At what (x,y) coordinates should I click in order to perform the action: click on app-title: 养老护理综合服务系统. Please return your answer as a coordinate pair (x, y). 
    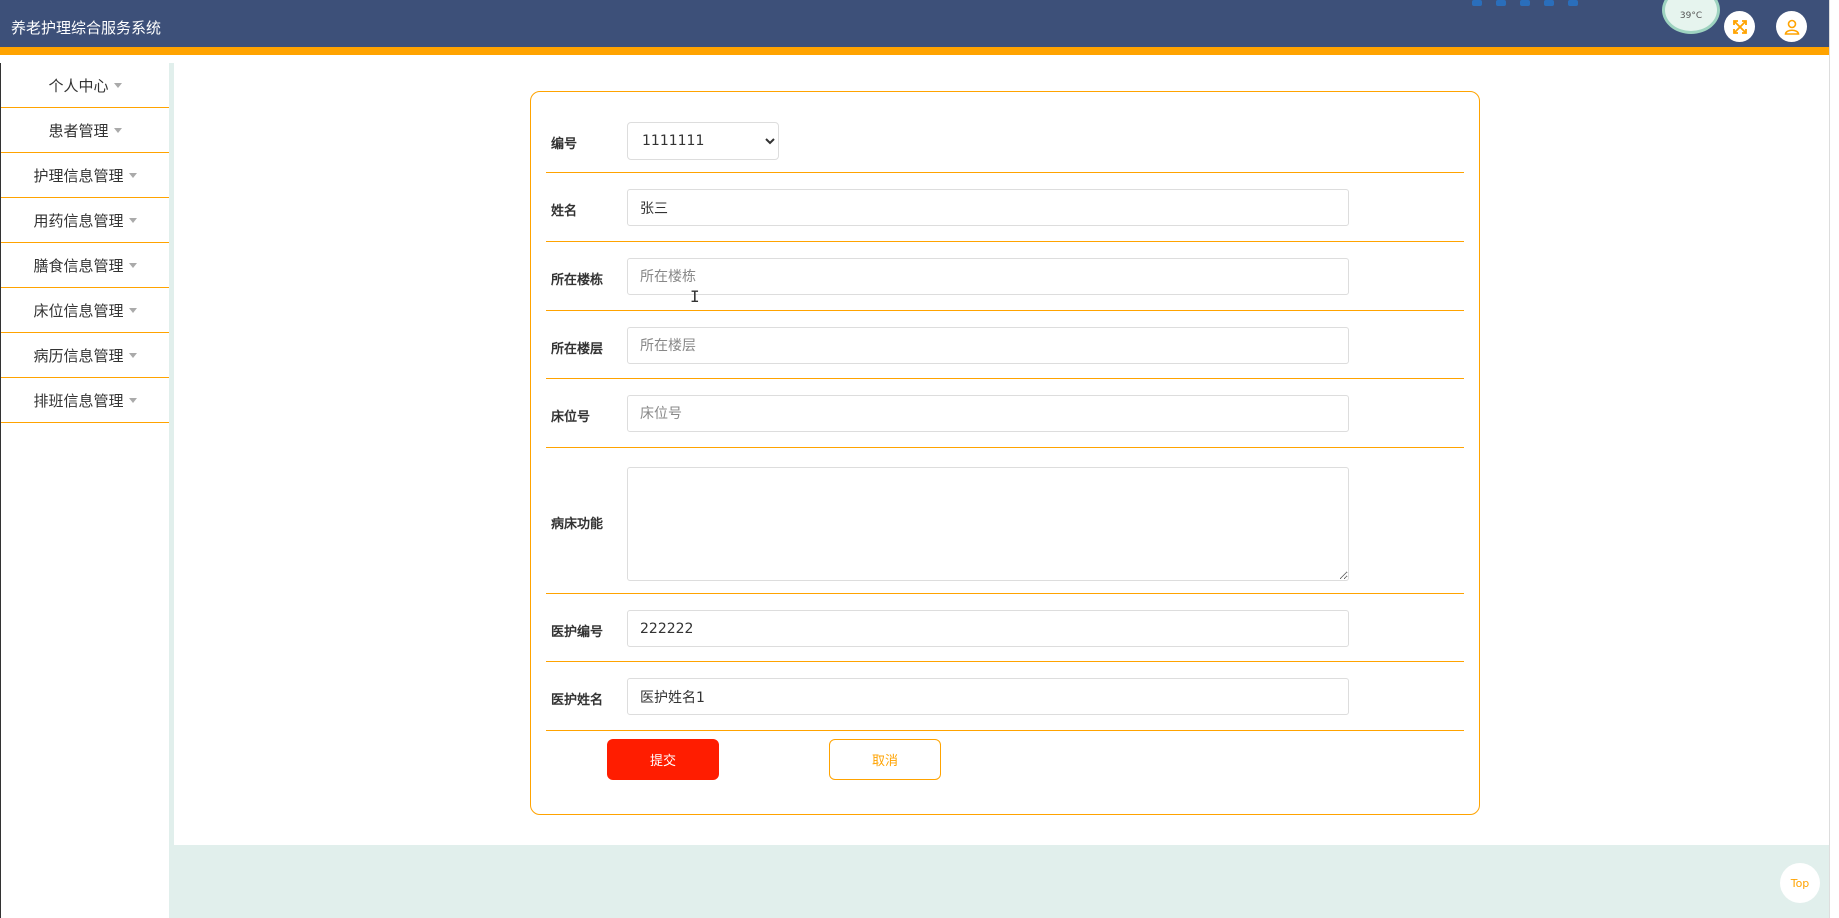
    Looking at the image, I should click on (86, 28).